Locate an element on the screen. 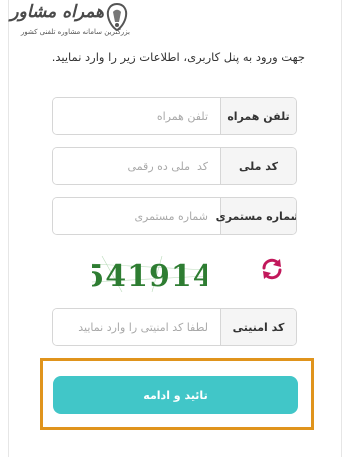  logo-tagline: بزرگترین سامانه مشاوره تلفنی کشور is located at coordinates (75, 32).